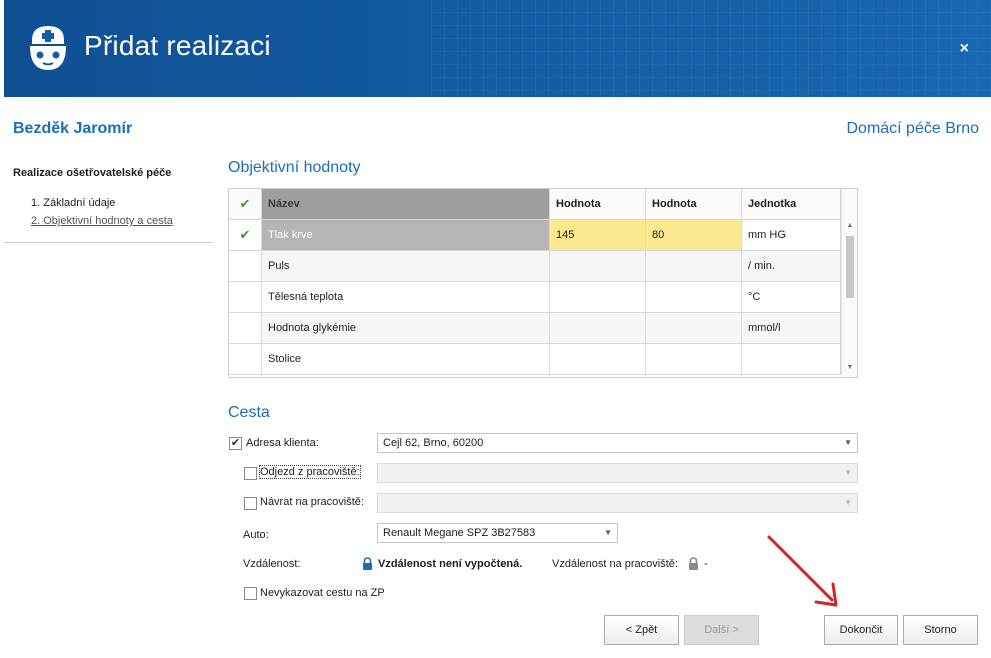 The height and width of the screenshot is (658, 991). Describe the element at coordinates (791, 328) in the screenshot. I see `row-unit: mmol/l` at that location.